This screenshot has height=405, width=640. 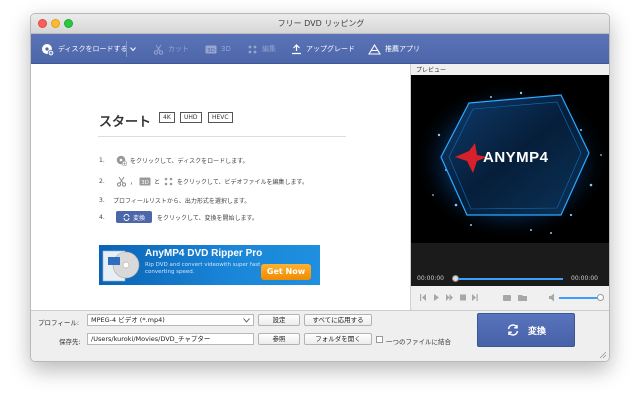 What do you see at coordinates (203, 181) in the screenshot?
I see `step-2: 2. ， 3D と をクリックして、ビデオファイルを編集します。` at bounding box center [203, 181].